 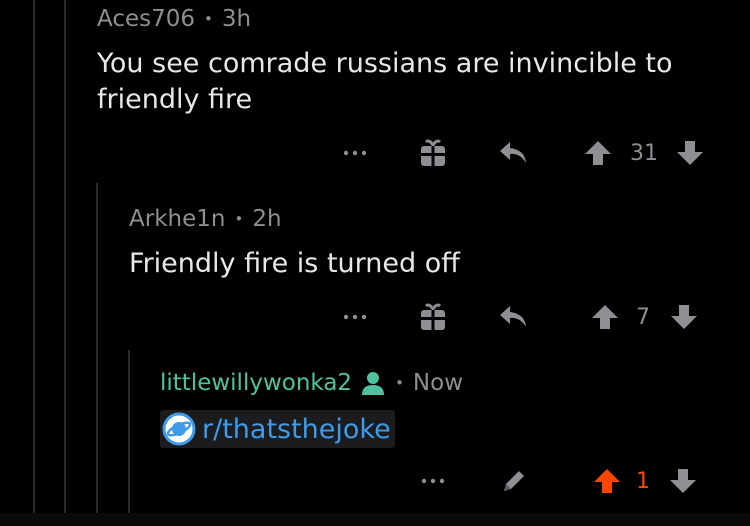 I want to click on subreddit-link-text: r/thatsthejoke, so click(x=296, y=429).